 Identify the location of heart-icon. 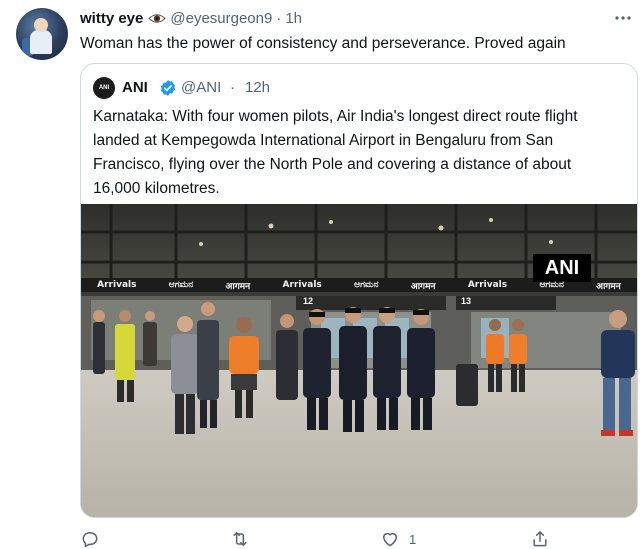
(390, 539).